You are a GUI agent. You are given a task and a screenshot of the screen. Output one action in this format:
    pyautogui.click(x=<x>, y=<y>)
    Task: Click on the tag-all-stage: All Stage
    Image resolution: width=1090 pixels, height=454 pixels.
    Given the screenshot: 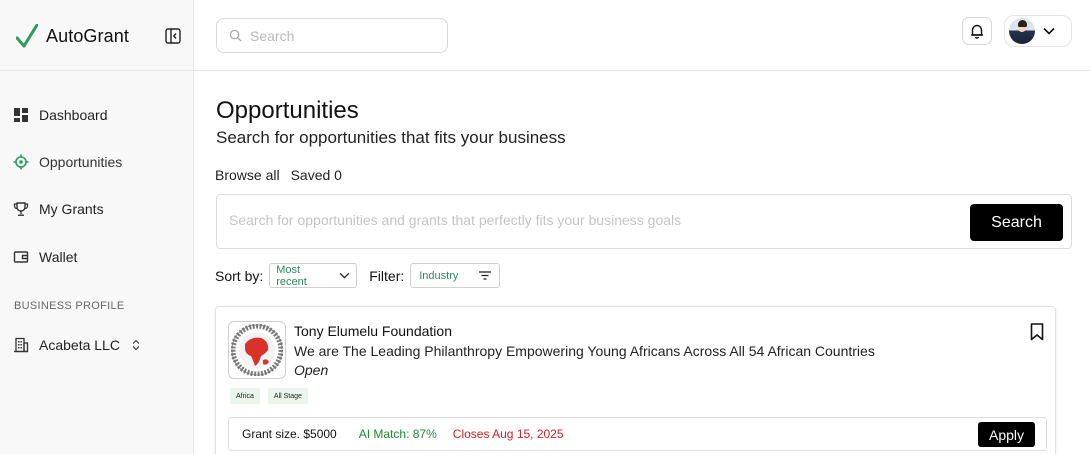 What is the action you would take?
    pyautogui.click(x=287, y=396)
    